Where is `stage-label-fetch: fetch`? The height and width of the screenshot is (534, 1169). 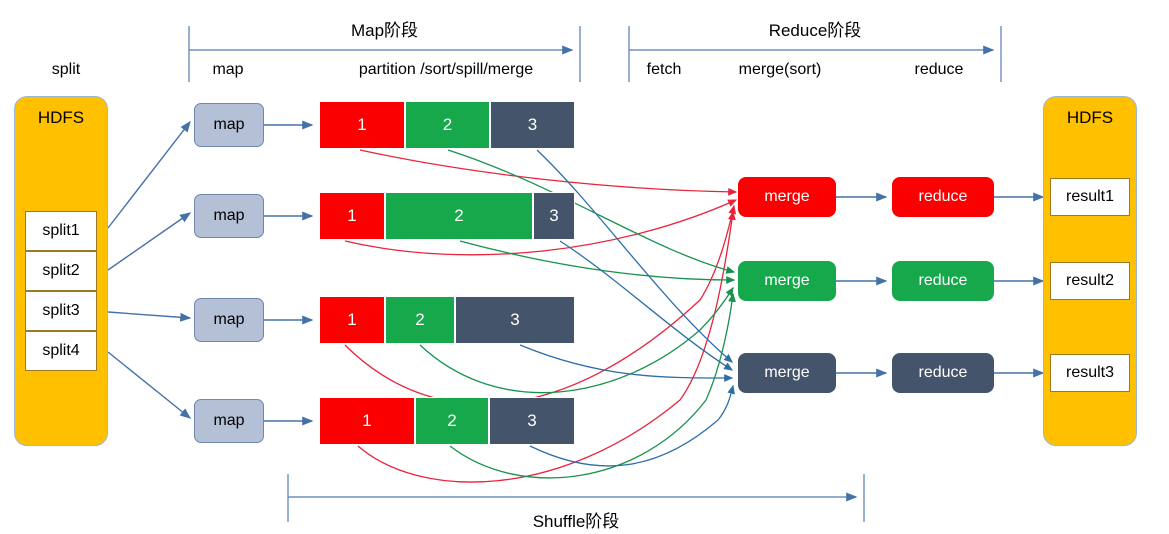 stage-label-fetch: fetch is located at coordinates (664, 69).